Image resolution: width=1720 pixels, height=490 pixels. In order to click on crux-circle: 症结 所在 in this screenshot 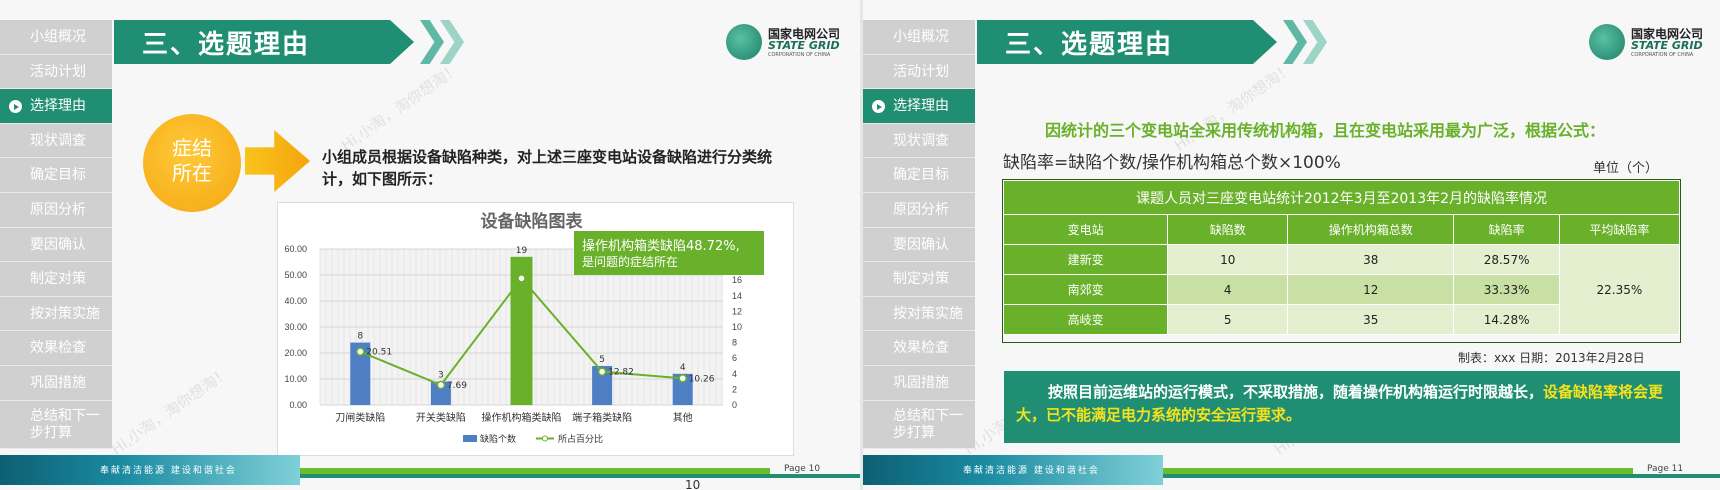, I will do `click(192, 163)`.